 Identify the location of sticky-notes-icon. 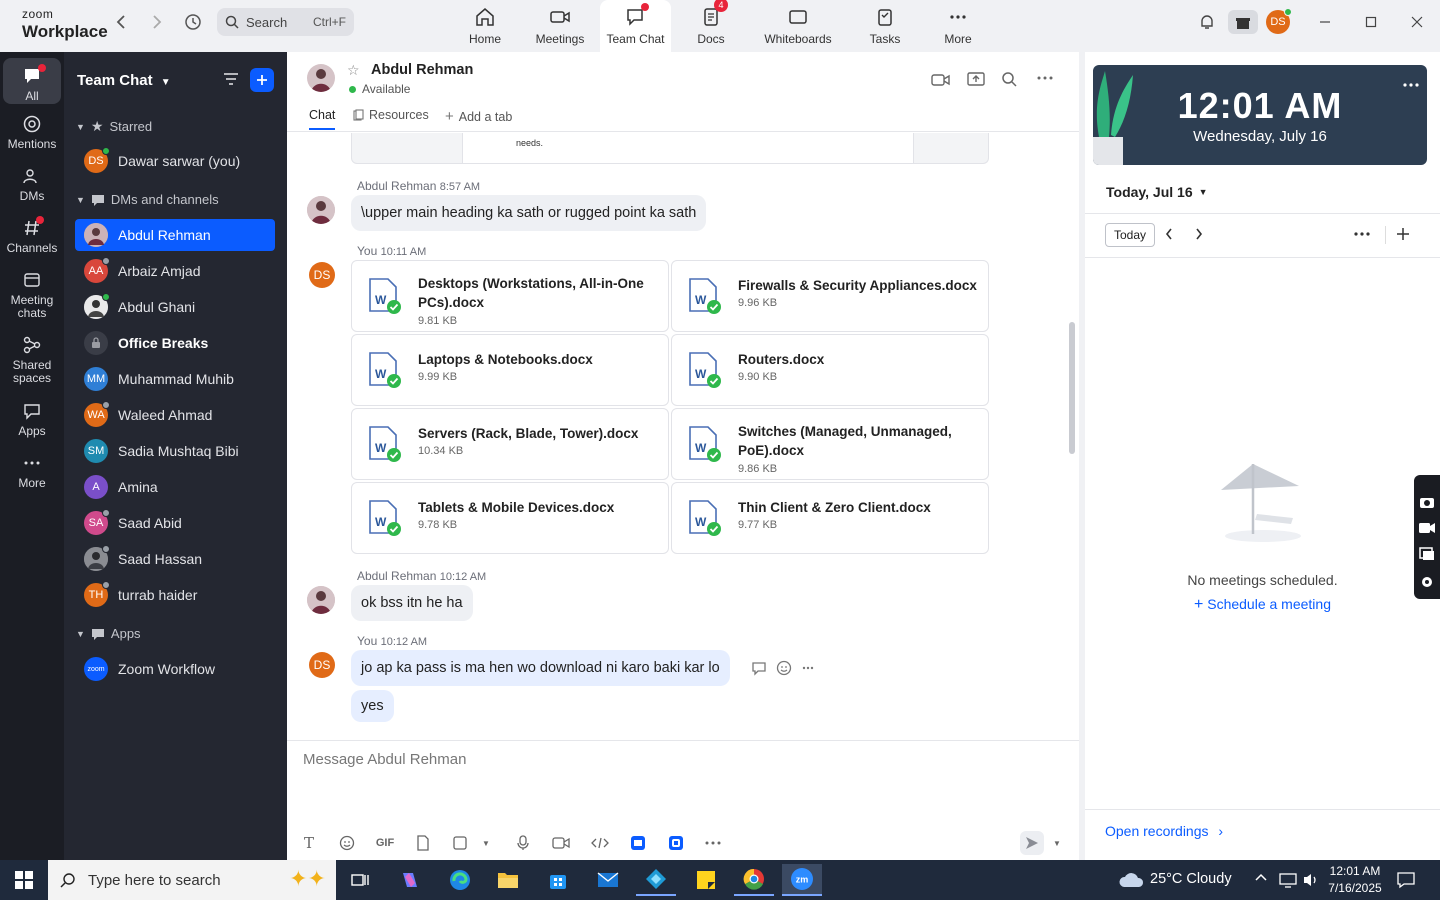
(706, 880).